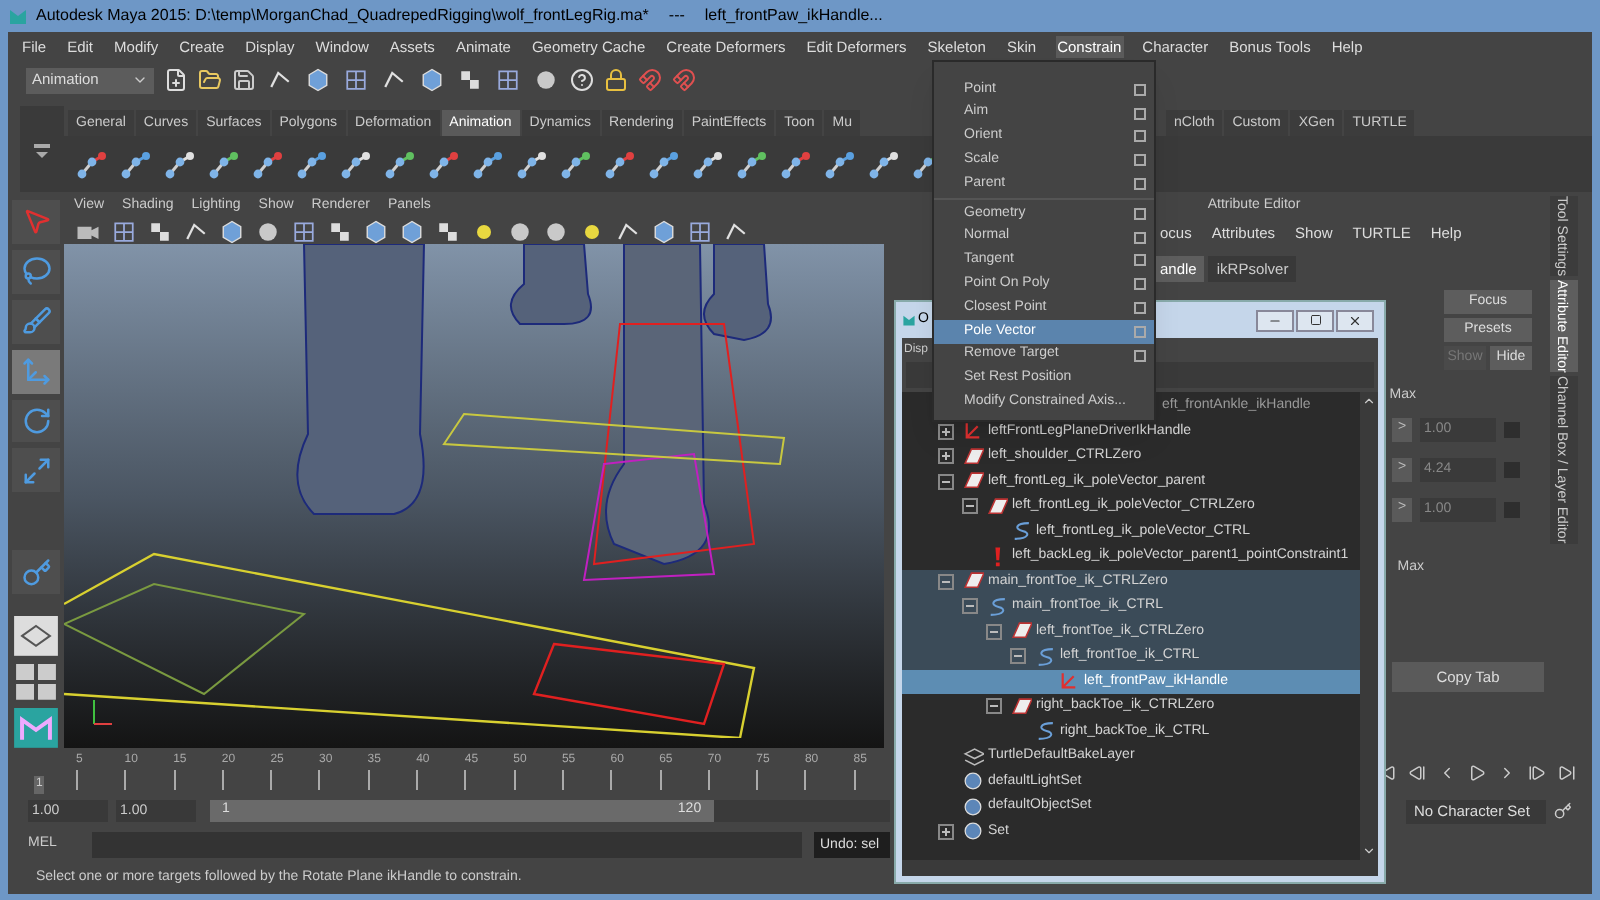  Describe the element at coordinates (36, 470) in the screenshot. I see `scale-tool` at that location.